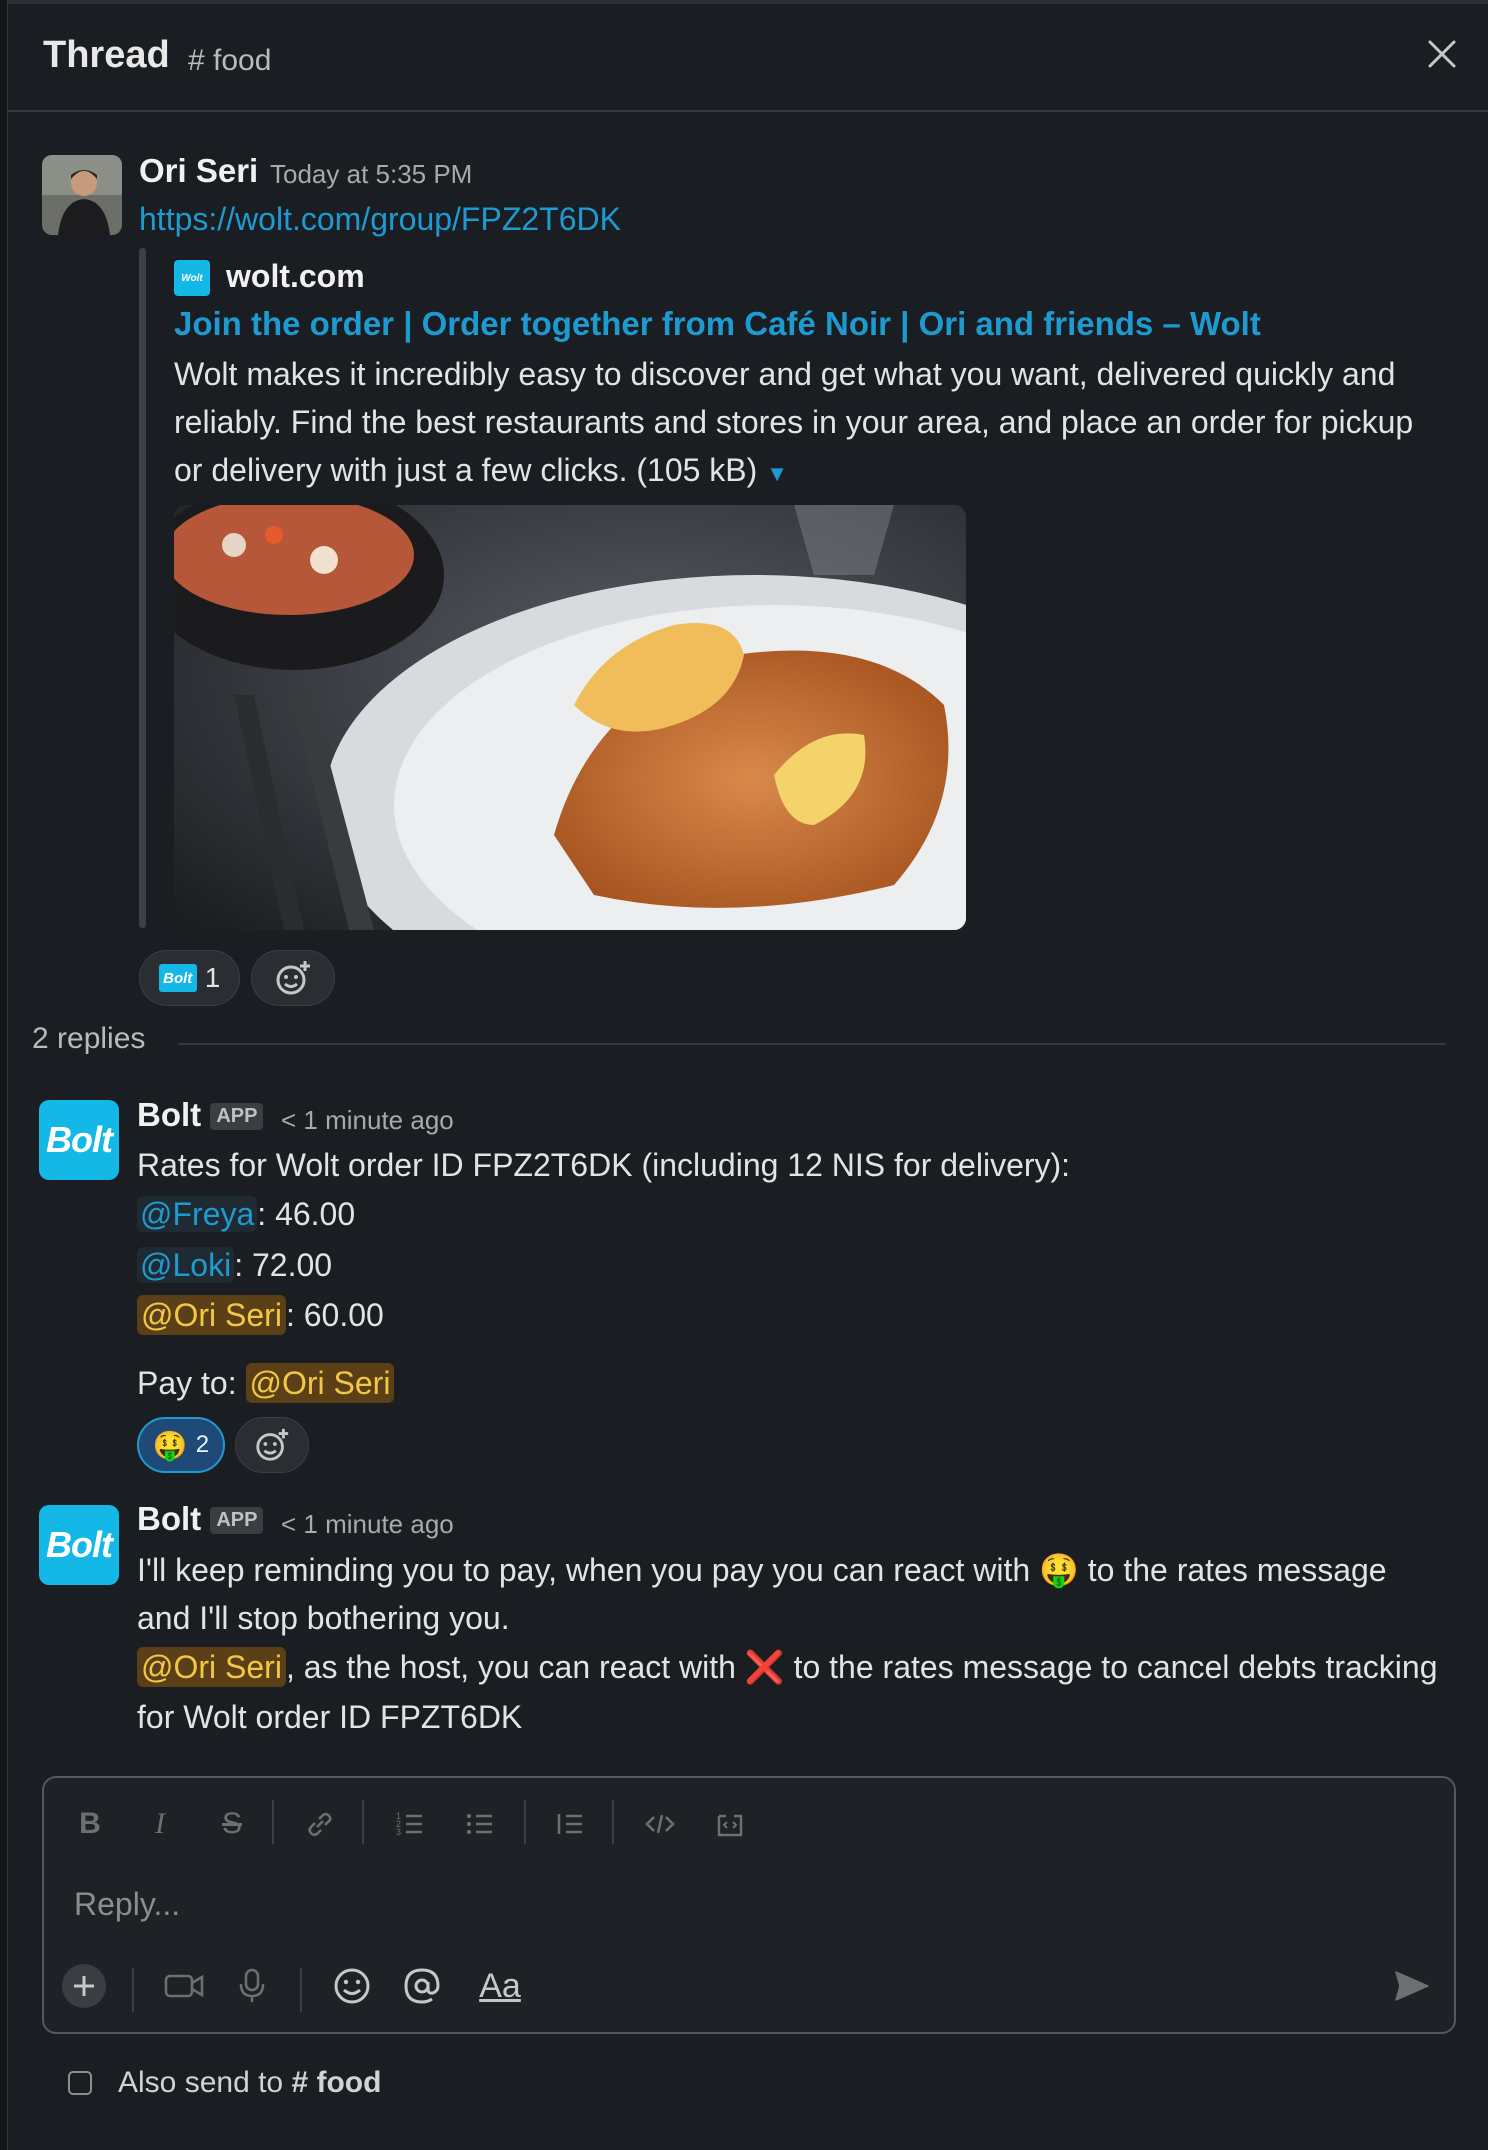  What do you see at coordinates (250, 2082) in the screenshot?
I see `also-send-label: Also send to # food` at bounding box center [250, 2082].